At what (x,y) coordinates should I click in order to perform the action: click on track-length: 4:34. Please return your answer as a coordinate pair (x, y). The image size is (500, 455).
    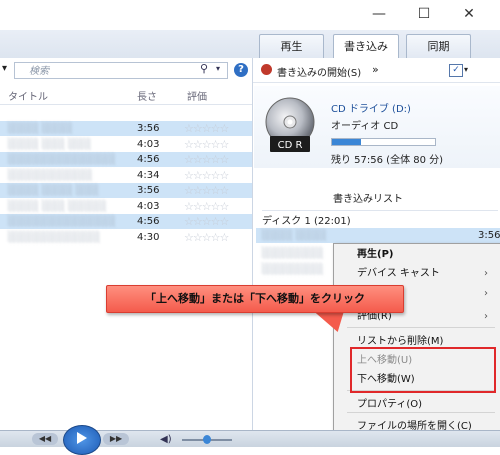
    Looking at the image, I should click on (148, 175).